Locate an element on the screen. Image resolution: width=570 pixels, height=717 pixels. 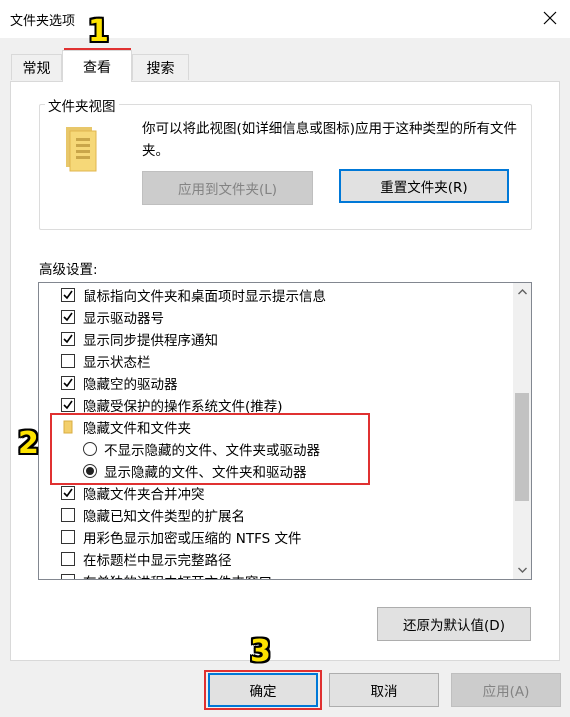
list-item-label: 显示同步提供程序通知 is located at coordinates (150, 341).